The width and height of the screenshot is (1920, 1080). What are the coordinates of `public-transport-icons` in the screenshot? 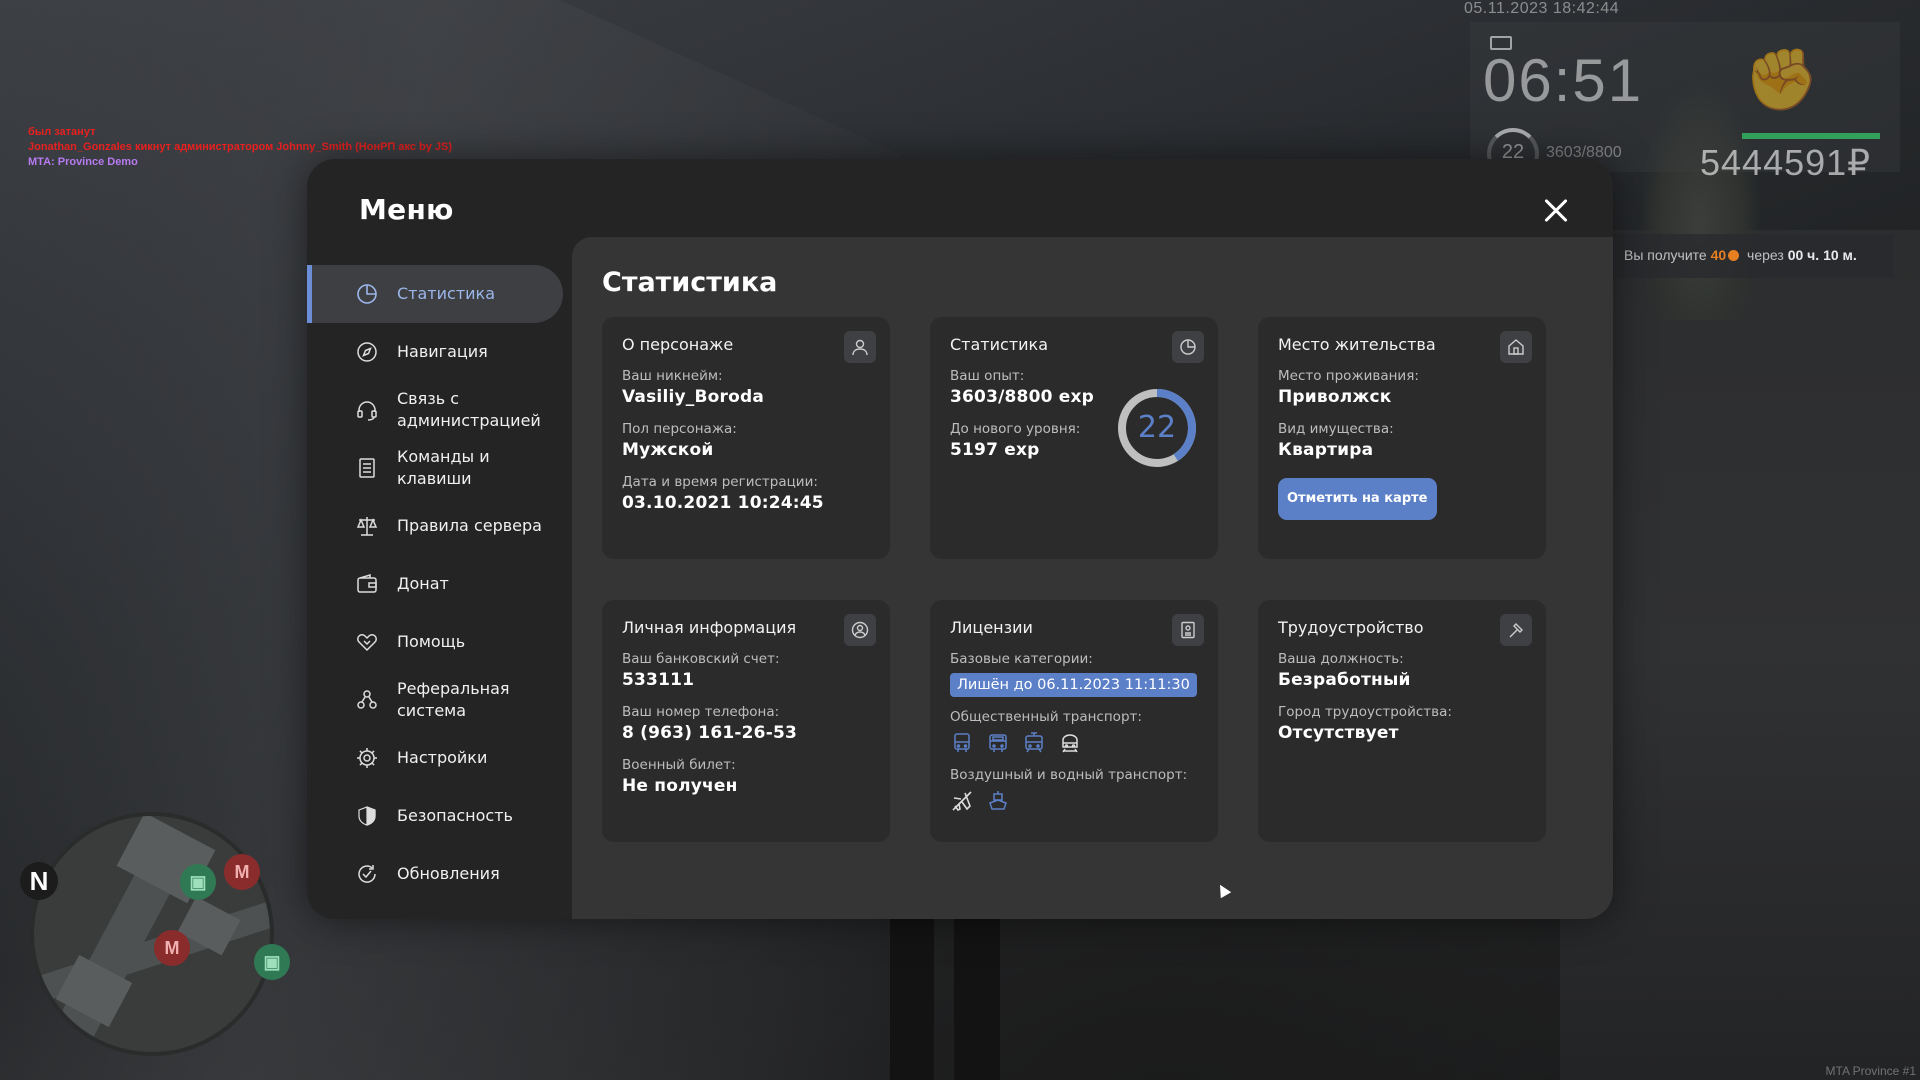 It's located at (1074, 743).